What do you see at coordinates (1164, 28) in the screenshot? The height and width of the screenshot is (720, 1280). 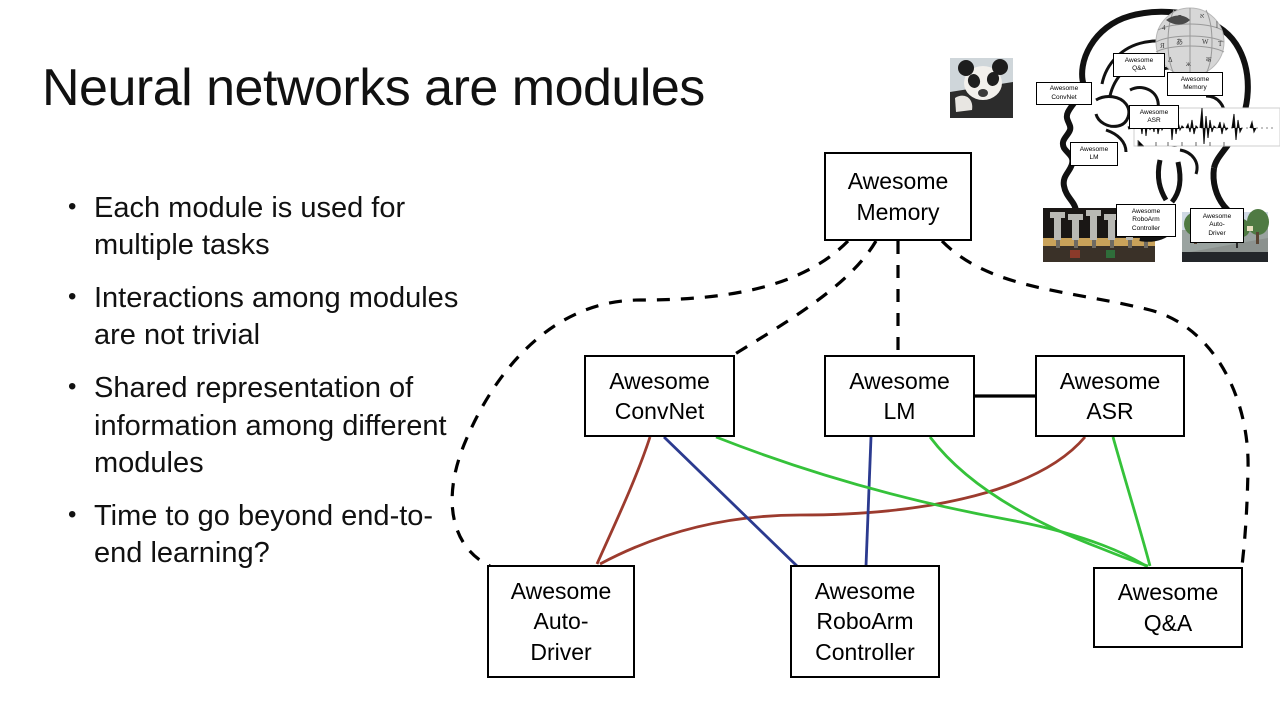 I see `svg-text: 4` at bounding box center [1164, 28].